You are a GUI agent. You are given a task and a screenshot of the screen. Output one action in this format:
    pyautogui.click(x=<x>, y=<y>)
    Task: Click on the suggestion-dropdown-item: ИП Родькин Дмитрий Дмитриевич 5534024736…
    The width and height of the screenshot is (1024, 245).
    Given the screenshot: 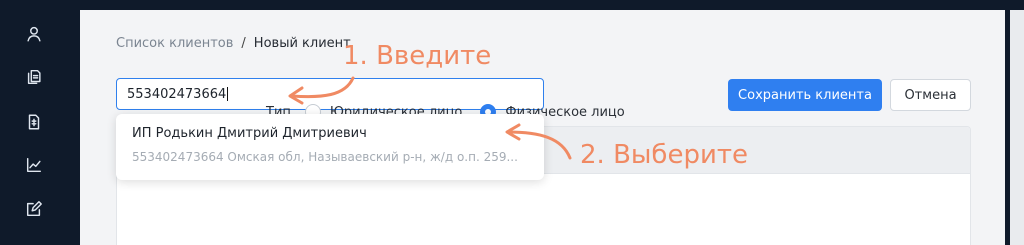 What is the action you would take?
    pyautogui.click(x=330, y=147)
    